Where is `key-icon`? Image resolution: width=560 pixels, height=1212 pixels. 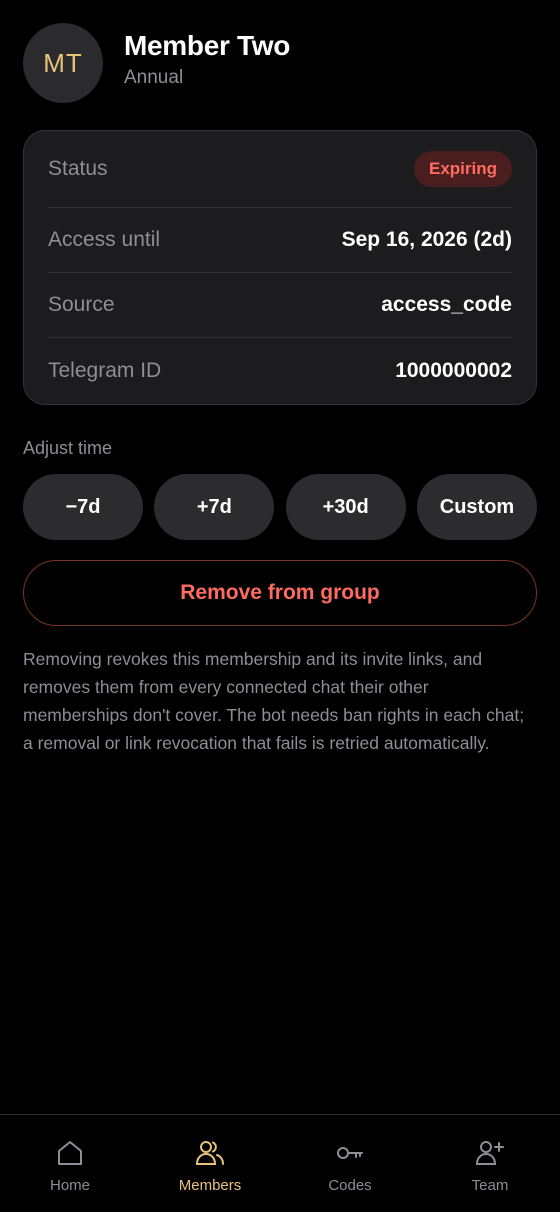 key-icon is located at coordinates (350, 1153).